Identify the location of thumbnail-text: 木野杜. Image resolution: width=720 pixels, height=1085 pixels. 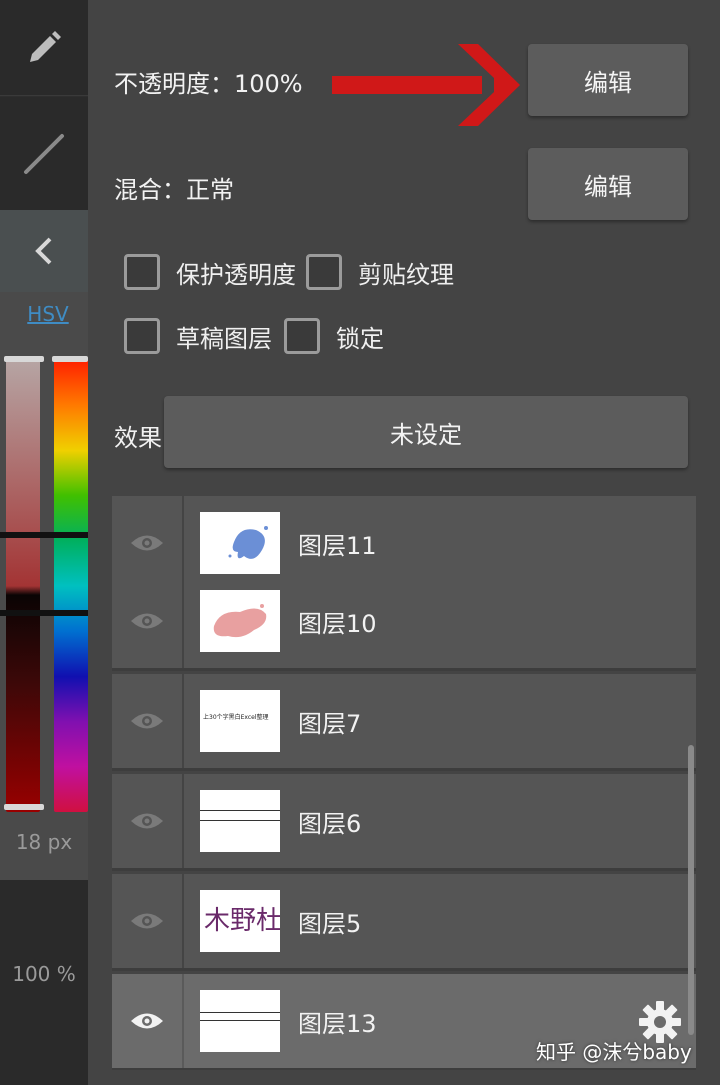
(242, 921).